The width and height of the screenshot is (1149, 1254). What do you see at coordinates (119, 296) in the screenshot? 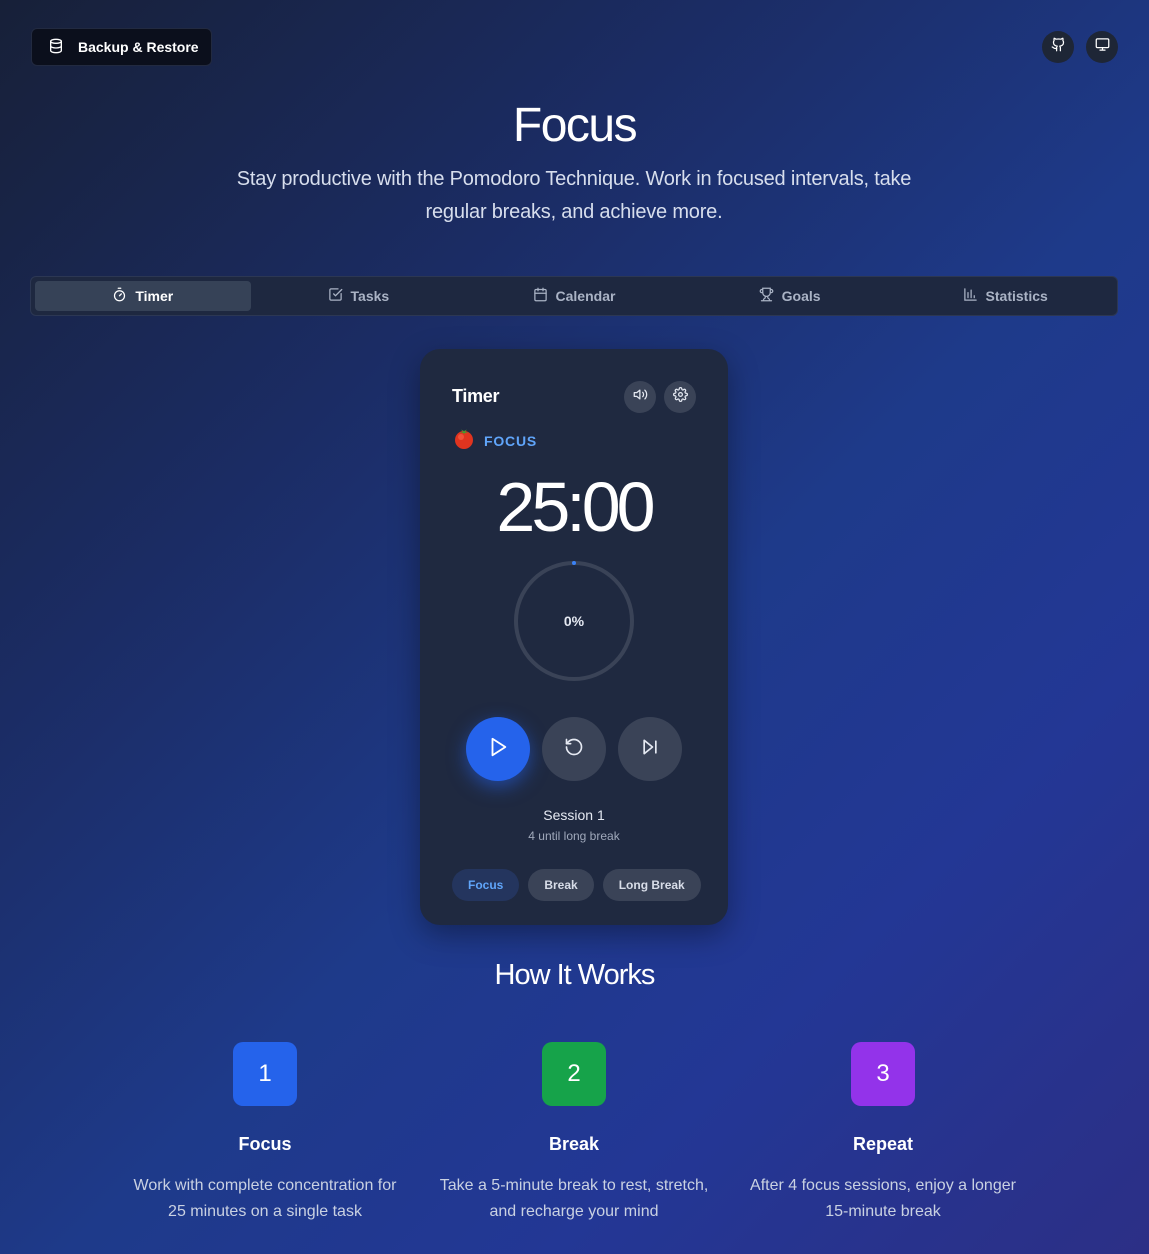
I see `timer-icon` at bounding box center [119, 296].